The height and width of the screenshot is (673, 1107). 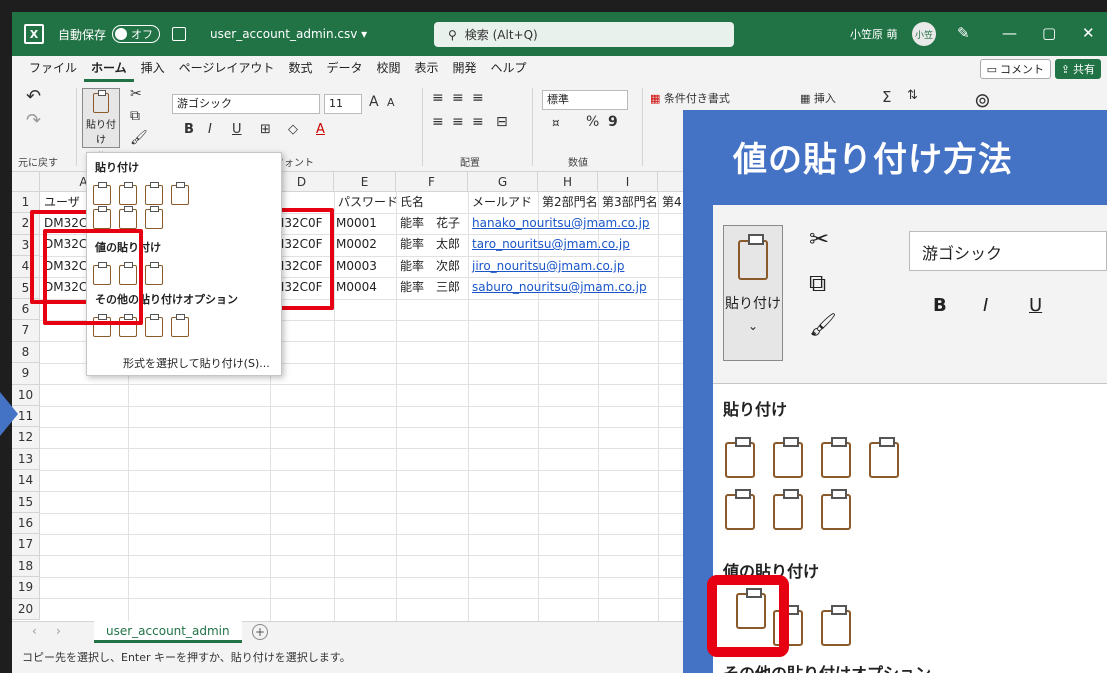 I want to click on cell-g1: メールアド, so click(x=504, y=202).